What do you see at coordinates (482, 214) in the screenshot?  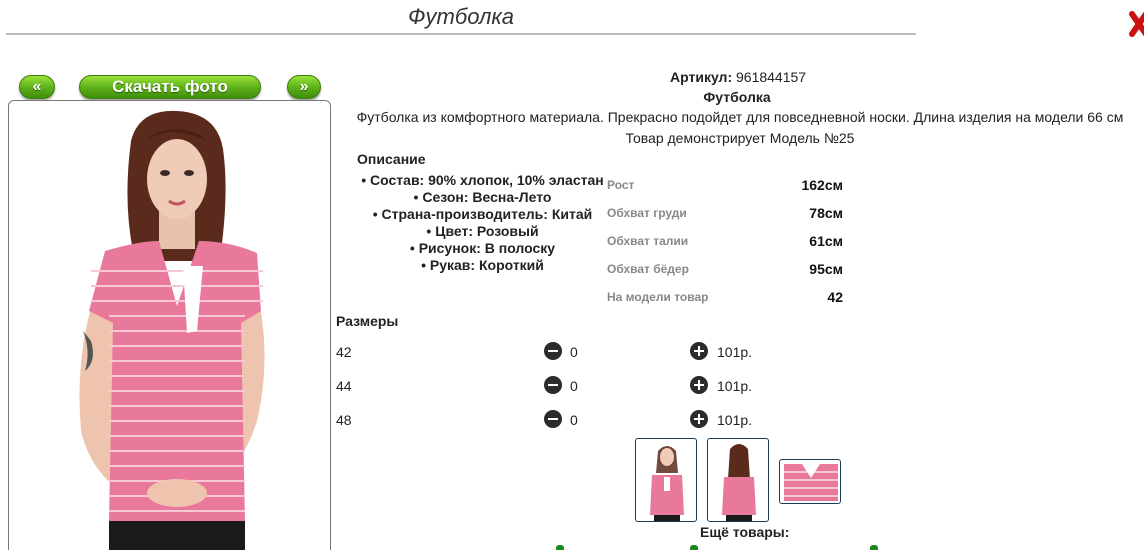 I see `attribute-country: Страна-производитель: Китай` at bounding box center [482, 214].